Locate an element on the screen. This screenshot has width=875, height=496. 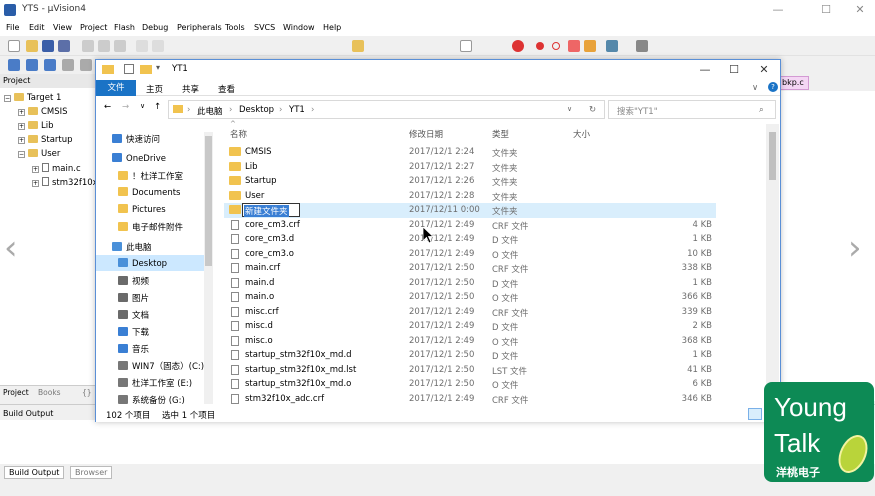
up-icon: ↑ is located at coordinates (157, 107).